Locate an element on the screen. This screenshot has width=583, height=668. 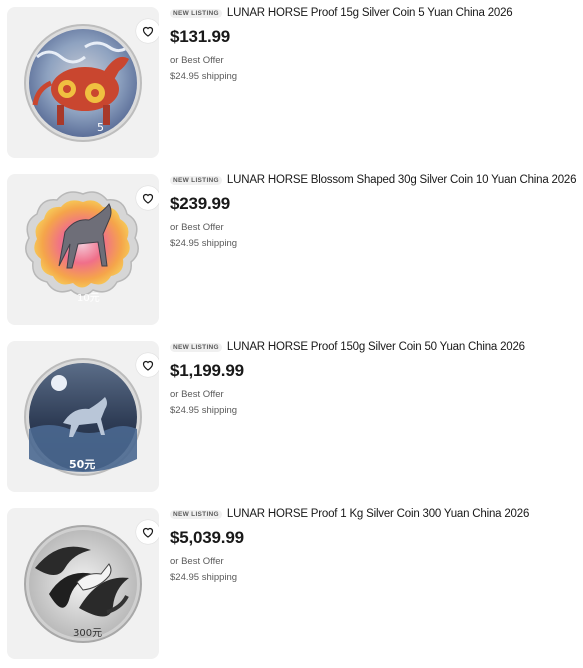
coin-denomination-text: 10元 is located at coordinates (88, 298).